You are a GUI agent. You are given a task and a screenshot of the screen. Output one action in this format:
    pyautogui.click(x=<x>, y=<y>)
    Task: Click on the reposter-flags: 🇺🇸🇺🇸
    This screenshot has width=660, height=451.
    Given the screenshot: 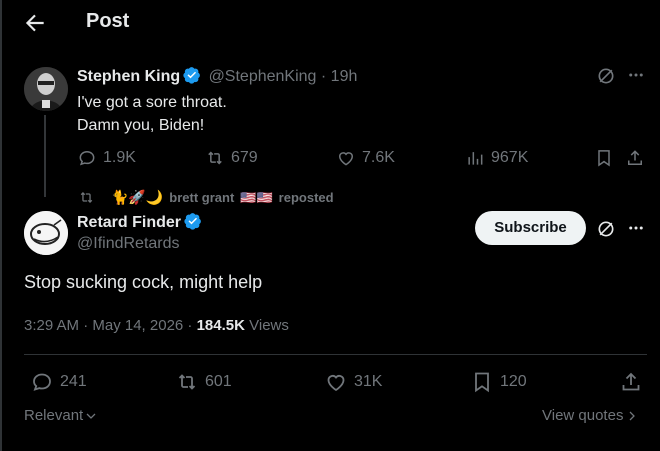 What is the action you would take?
    pyautogui.click(x=256, y=197)
    